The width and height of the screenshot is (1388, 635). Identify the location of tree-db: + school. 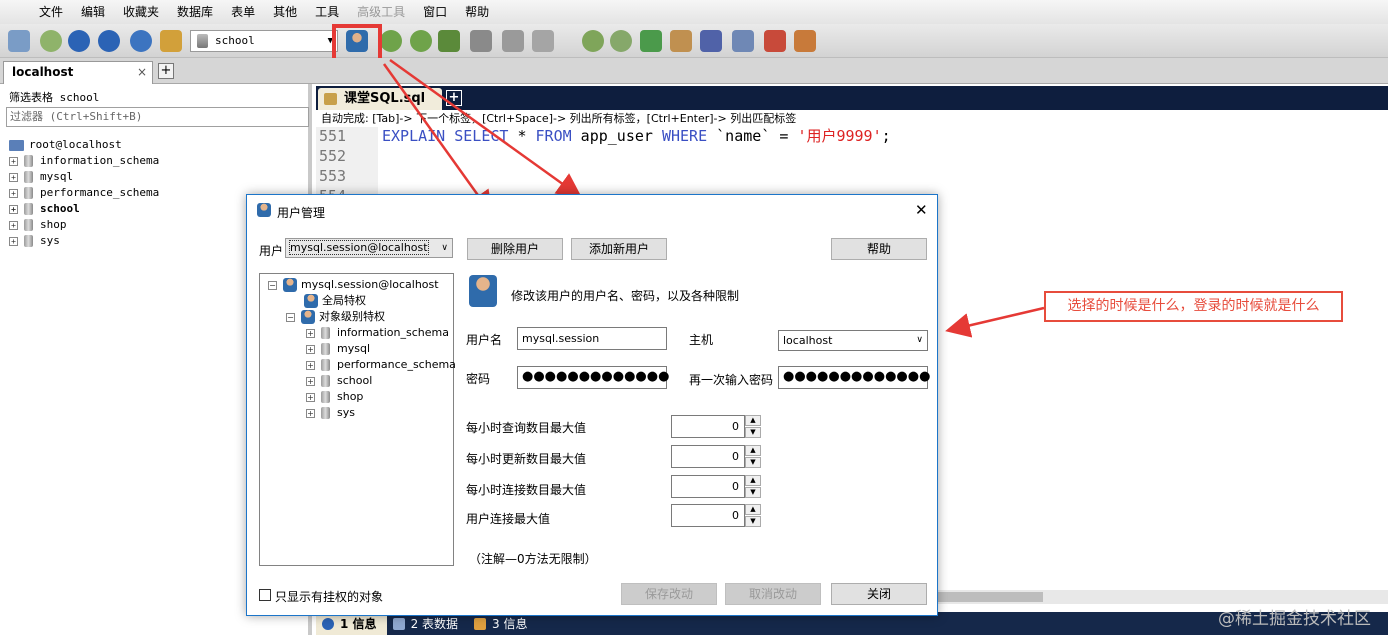
(339, 381).